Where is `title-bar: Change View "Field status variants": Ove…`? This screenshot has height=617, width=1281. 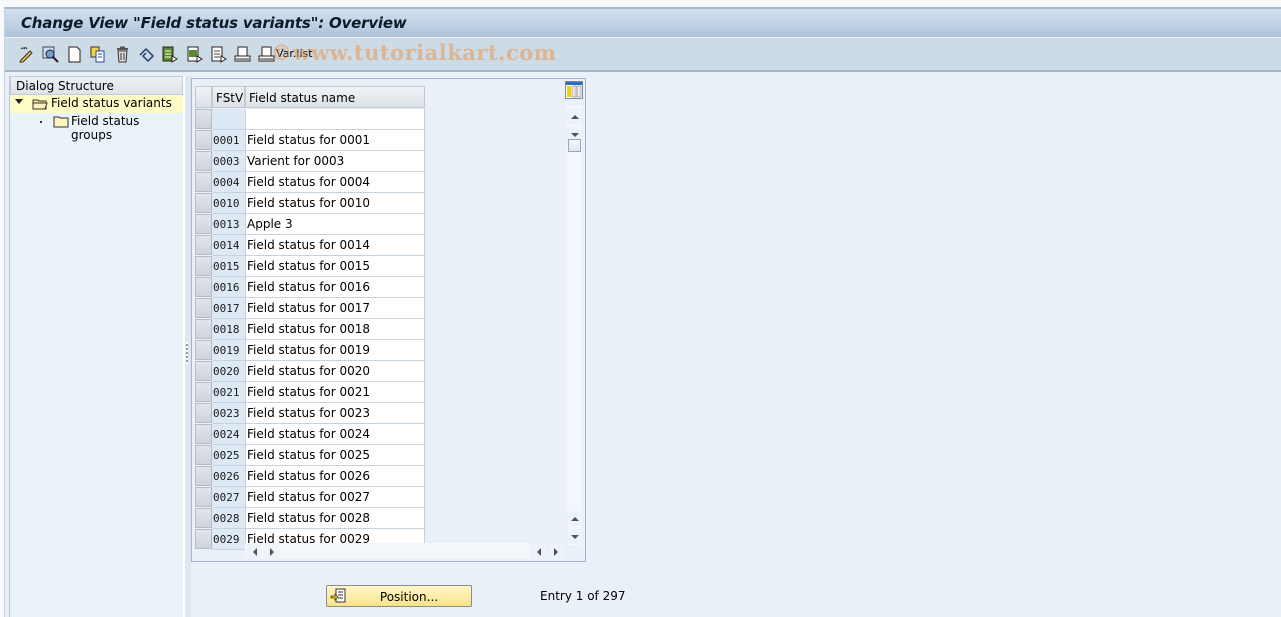
title-bar: Change View "Field status variants": Ove… is located at coordinates (643, 22).